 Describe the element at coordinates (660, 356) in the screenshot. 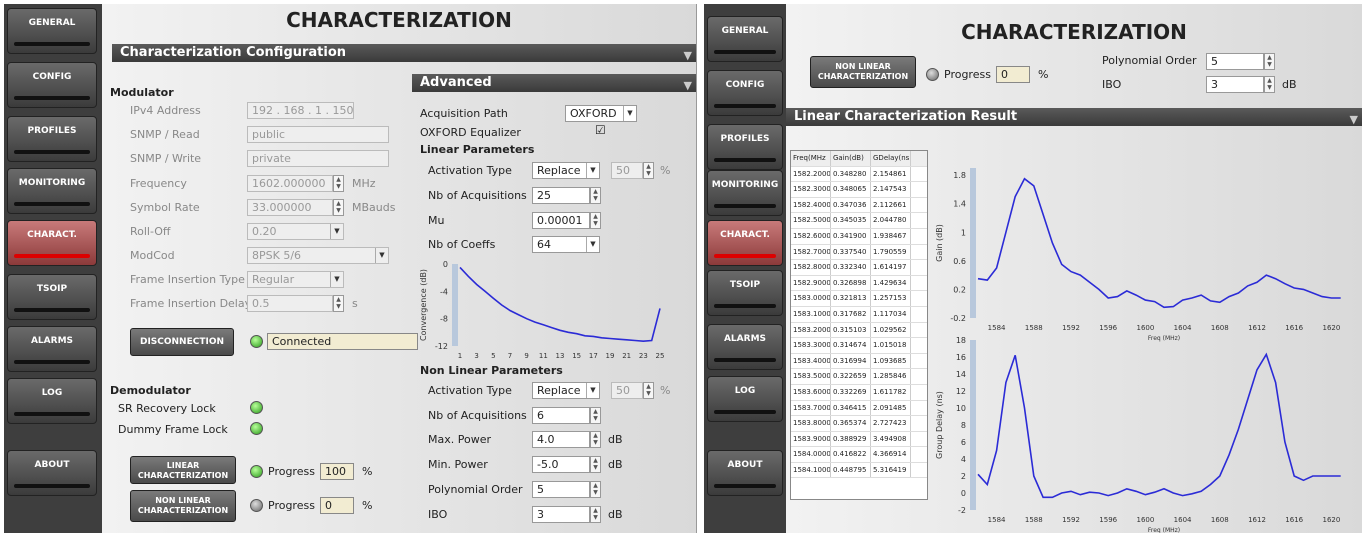

I see `x-tick-label: 25` at that location.